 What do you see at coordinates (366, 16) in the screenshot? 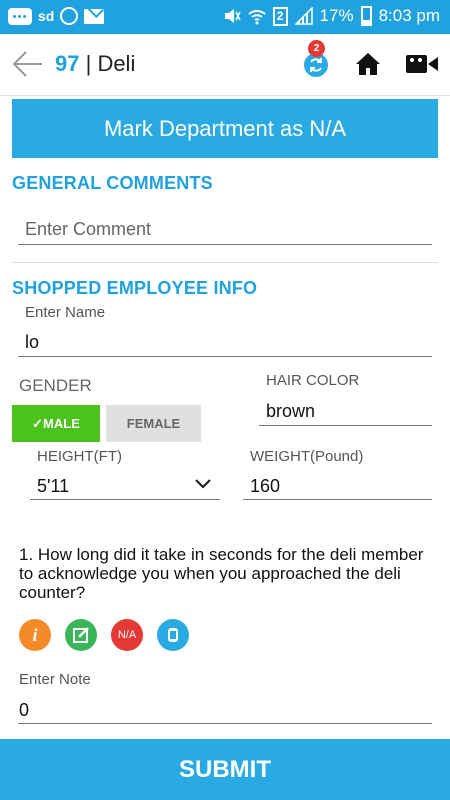
I see `battery-icon` at bounding box center [366, 16].